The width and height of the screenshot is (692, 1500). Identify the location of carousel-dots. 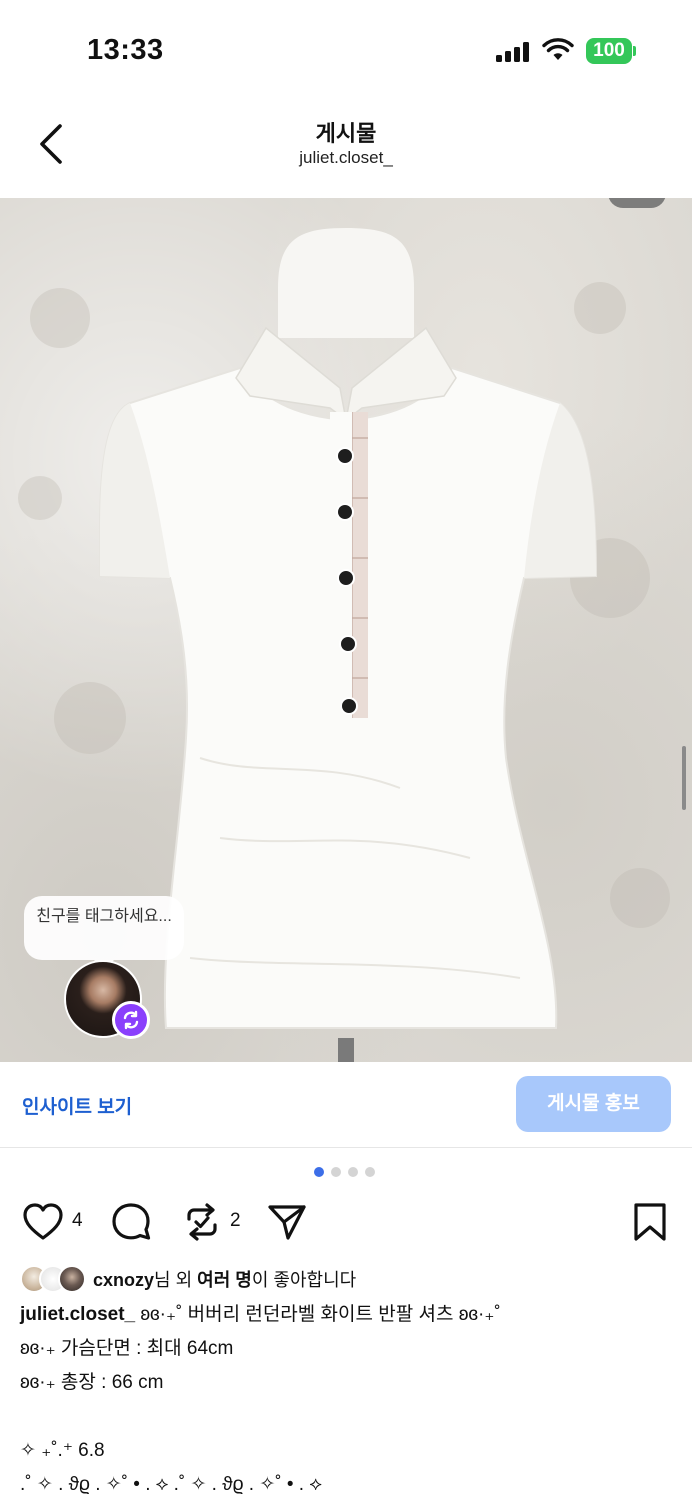
(344, 1172).